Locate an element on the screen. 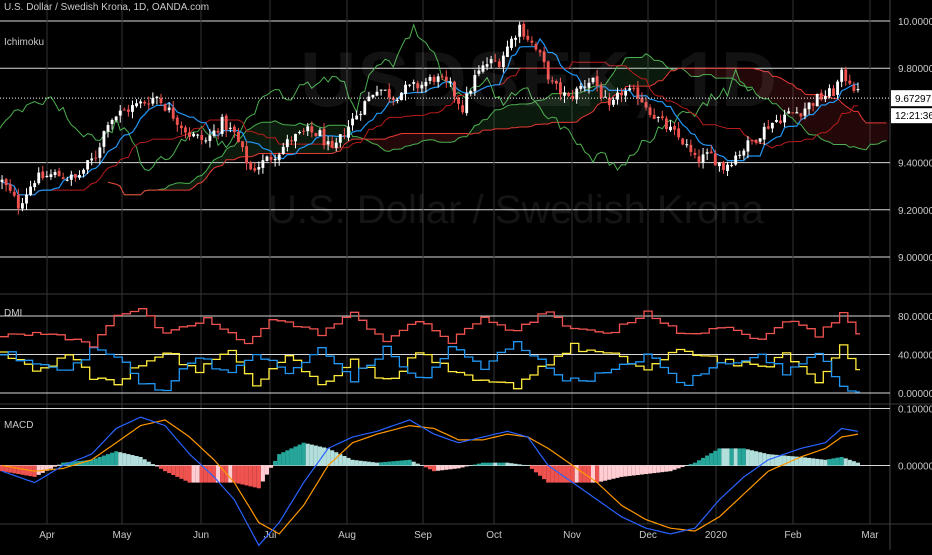  time-tick-label: Oct is located at coordinates (494, 535).